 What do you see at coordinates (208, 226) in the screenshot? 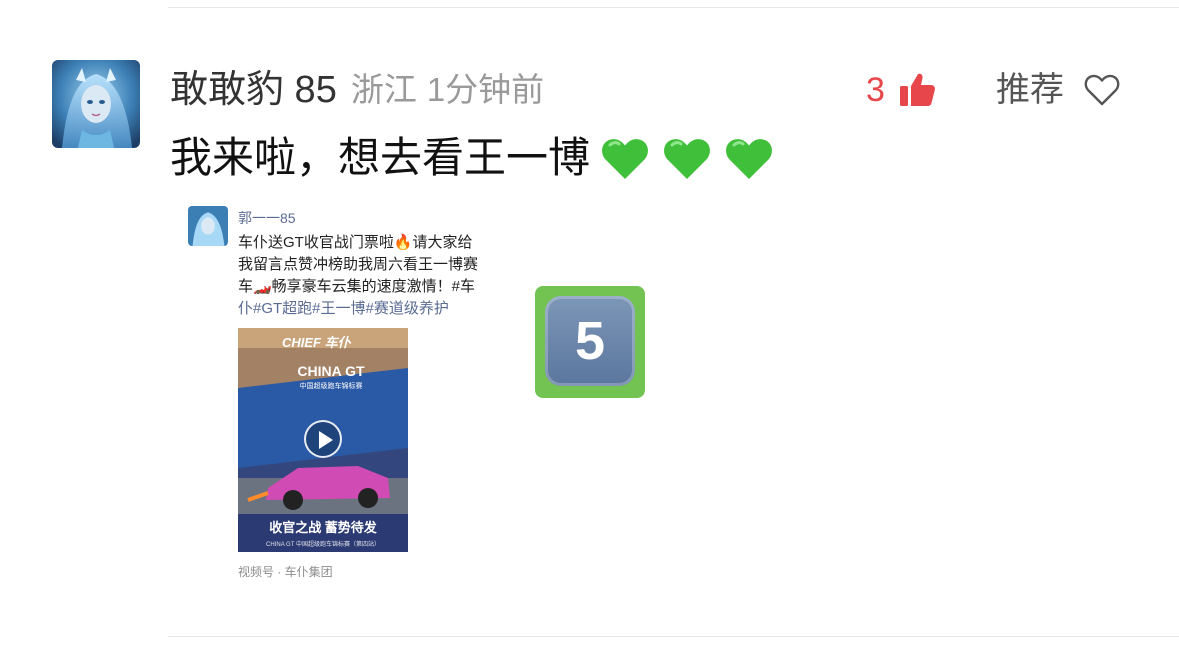
I see `post-avatar` at bounding box center [208, 226].